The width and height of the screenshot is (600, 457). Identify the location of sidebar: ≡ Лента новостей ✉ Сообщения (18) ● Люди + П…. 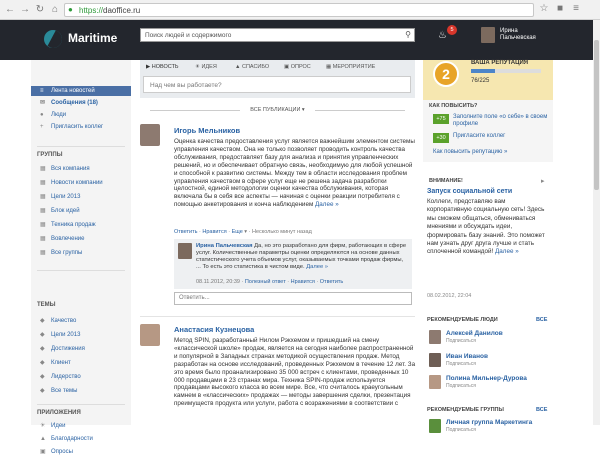
(81, 257).